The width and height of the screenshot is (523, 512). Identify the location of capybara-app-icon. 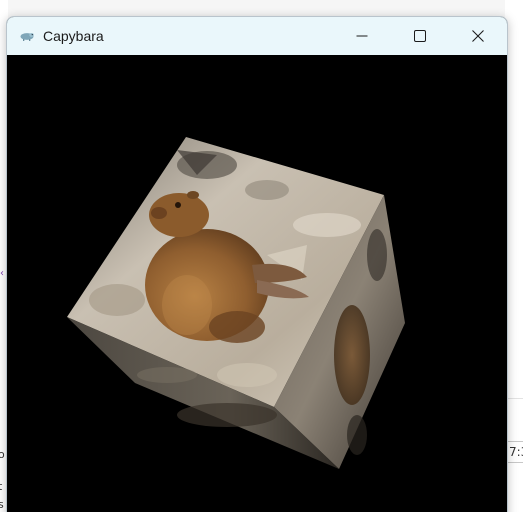
(27, 36).